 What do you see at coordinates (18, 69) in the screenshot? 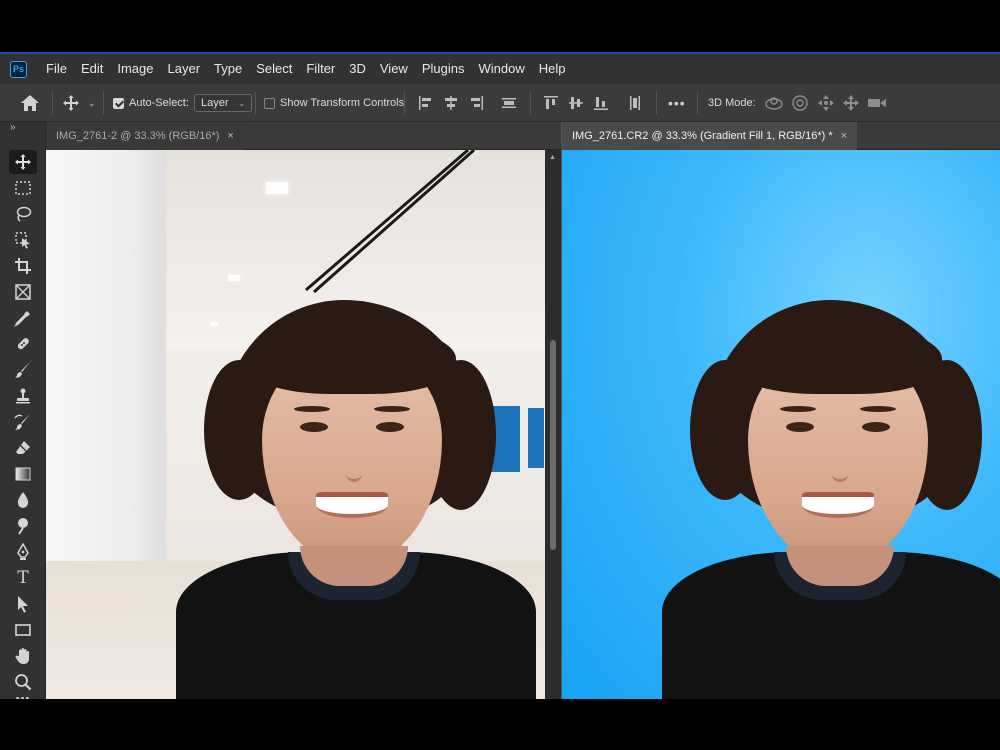
I see `photoshop-logo-icon: Ps` at bounding box center [18, 69].